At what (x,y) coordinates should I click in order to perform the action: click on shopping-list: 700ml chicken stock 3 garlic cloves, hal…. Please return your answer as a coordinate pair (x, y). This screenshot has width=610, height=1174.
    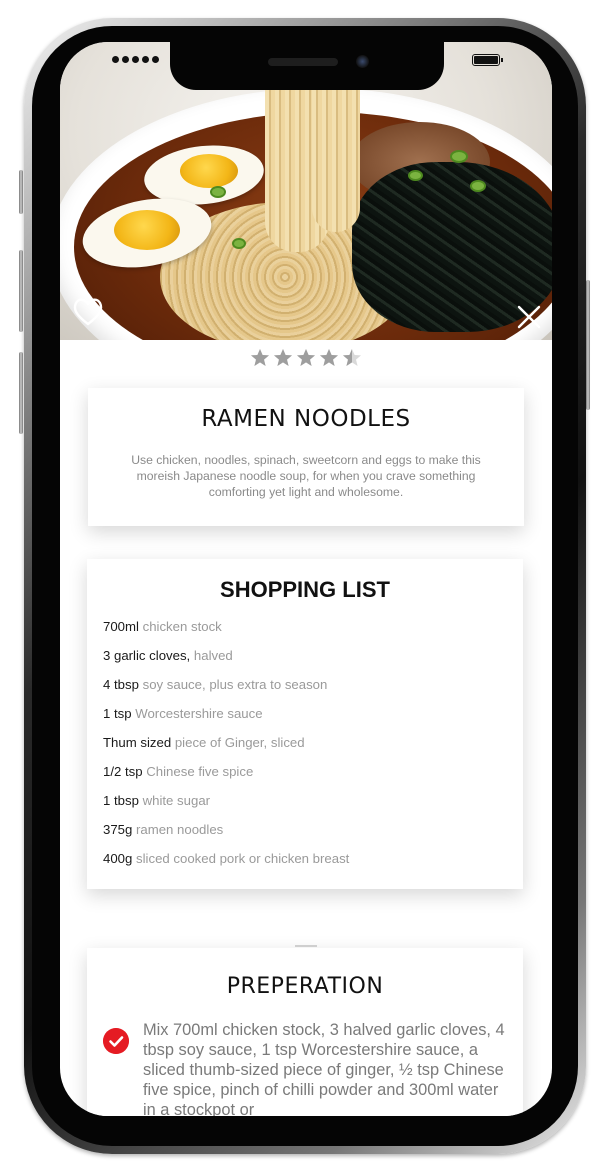
    Looking at the image, I should click on (226, 749).